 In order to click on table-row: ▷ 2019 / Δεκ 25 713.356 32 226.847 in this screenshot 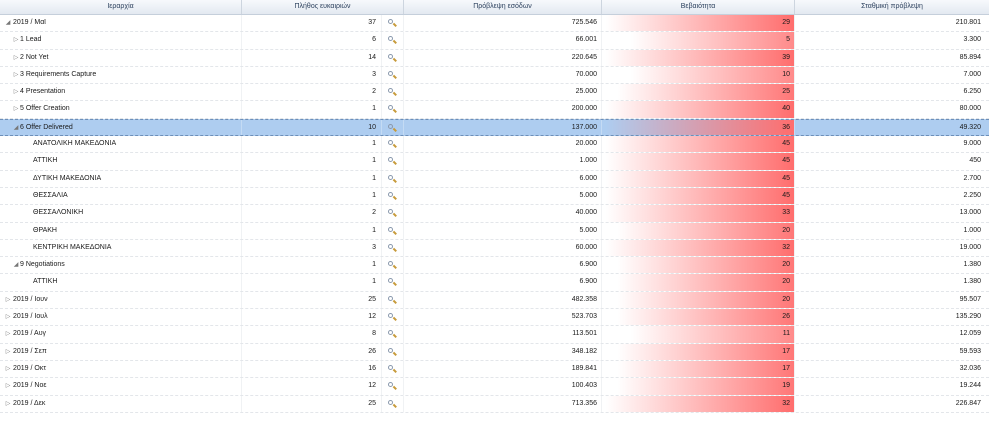, I will do `click(494, 404)`.